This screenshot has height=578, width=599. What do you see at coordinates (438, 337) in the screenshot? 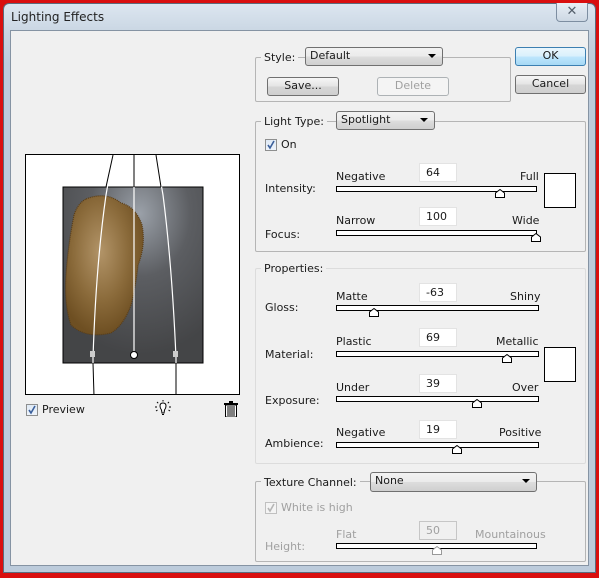
I see `material-input: 69` at bounding box center [438, 337].